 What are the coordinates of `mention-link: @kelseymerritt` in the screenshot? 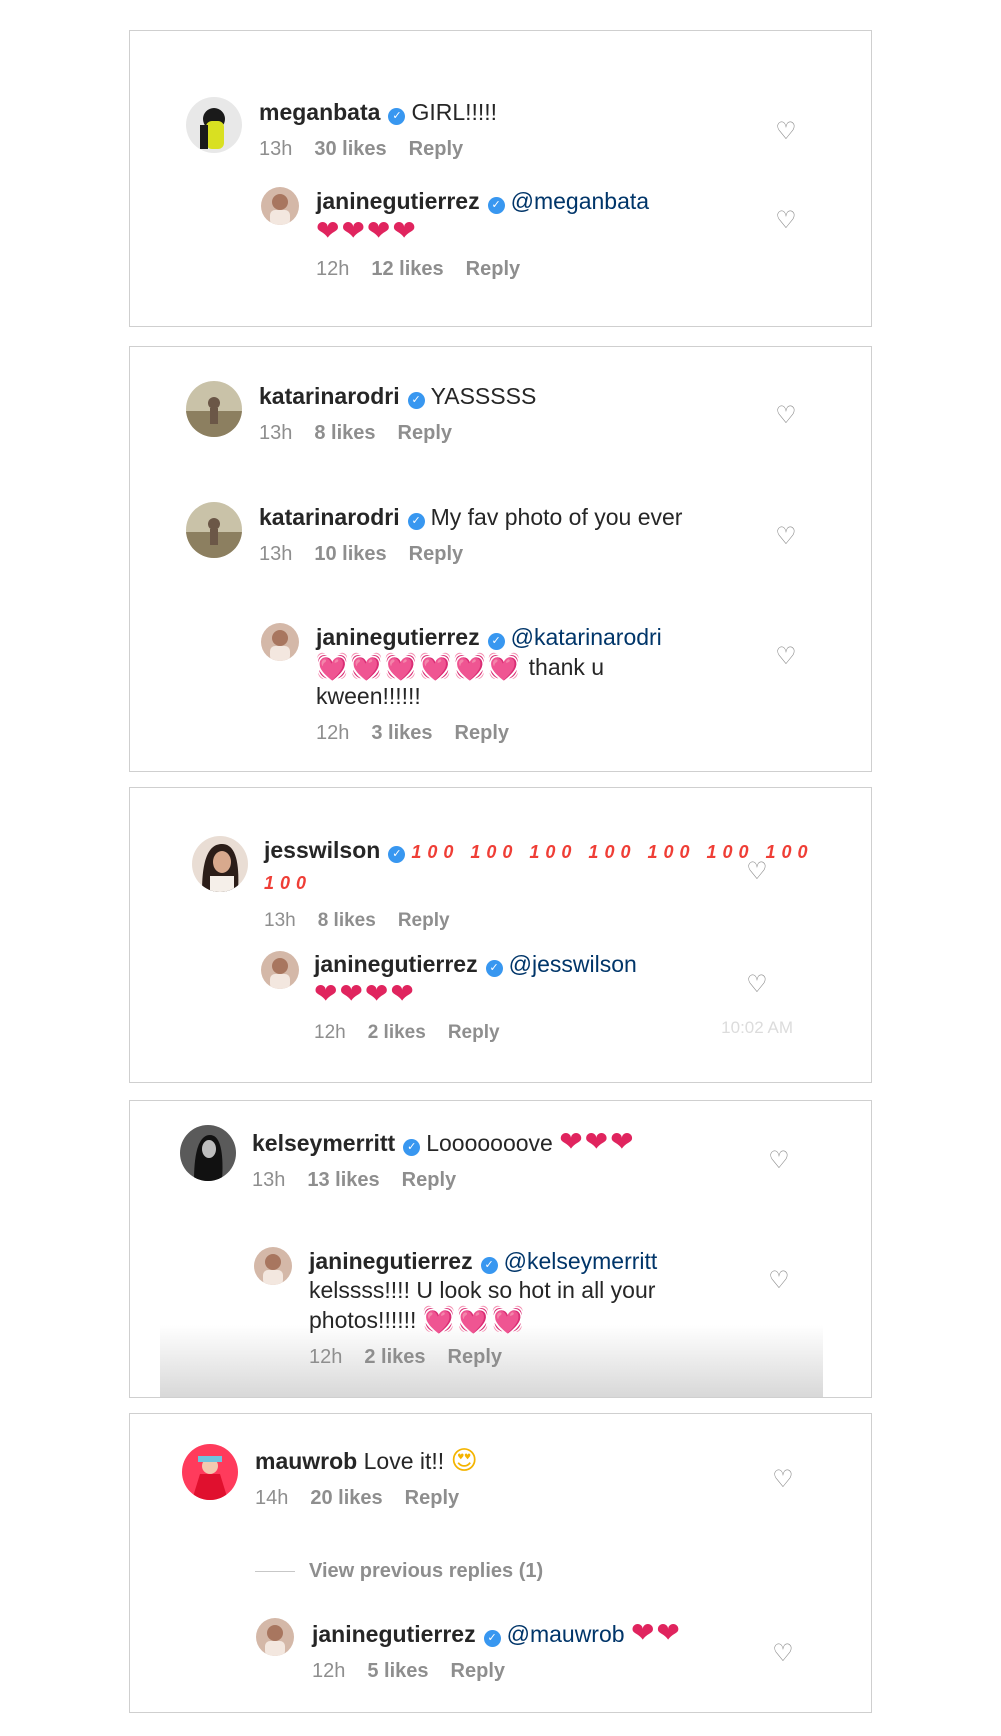 It's located at (581, 1261).